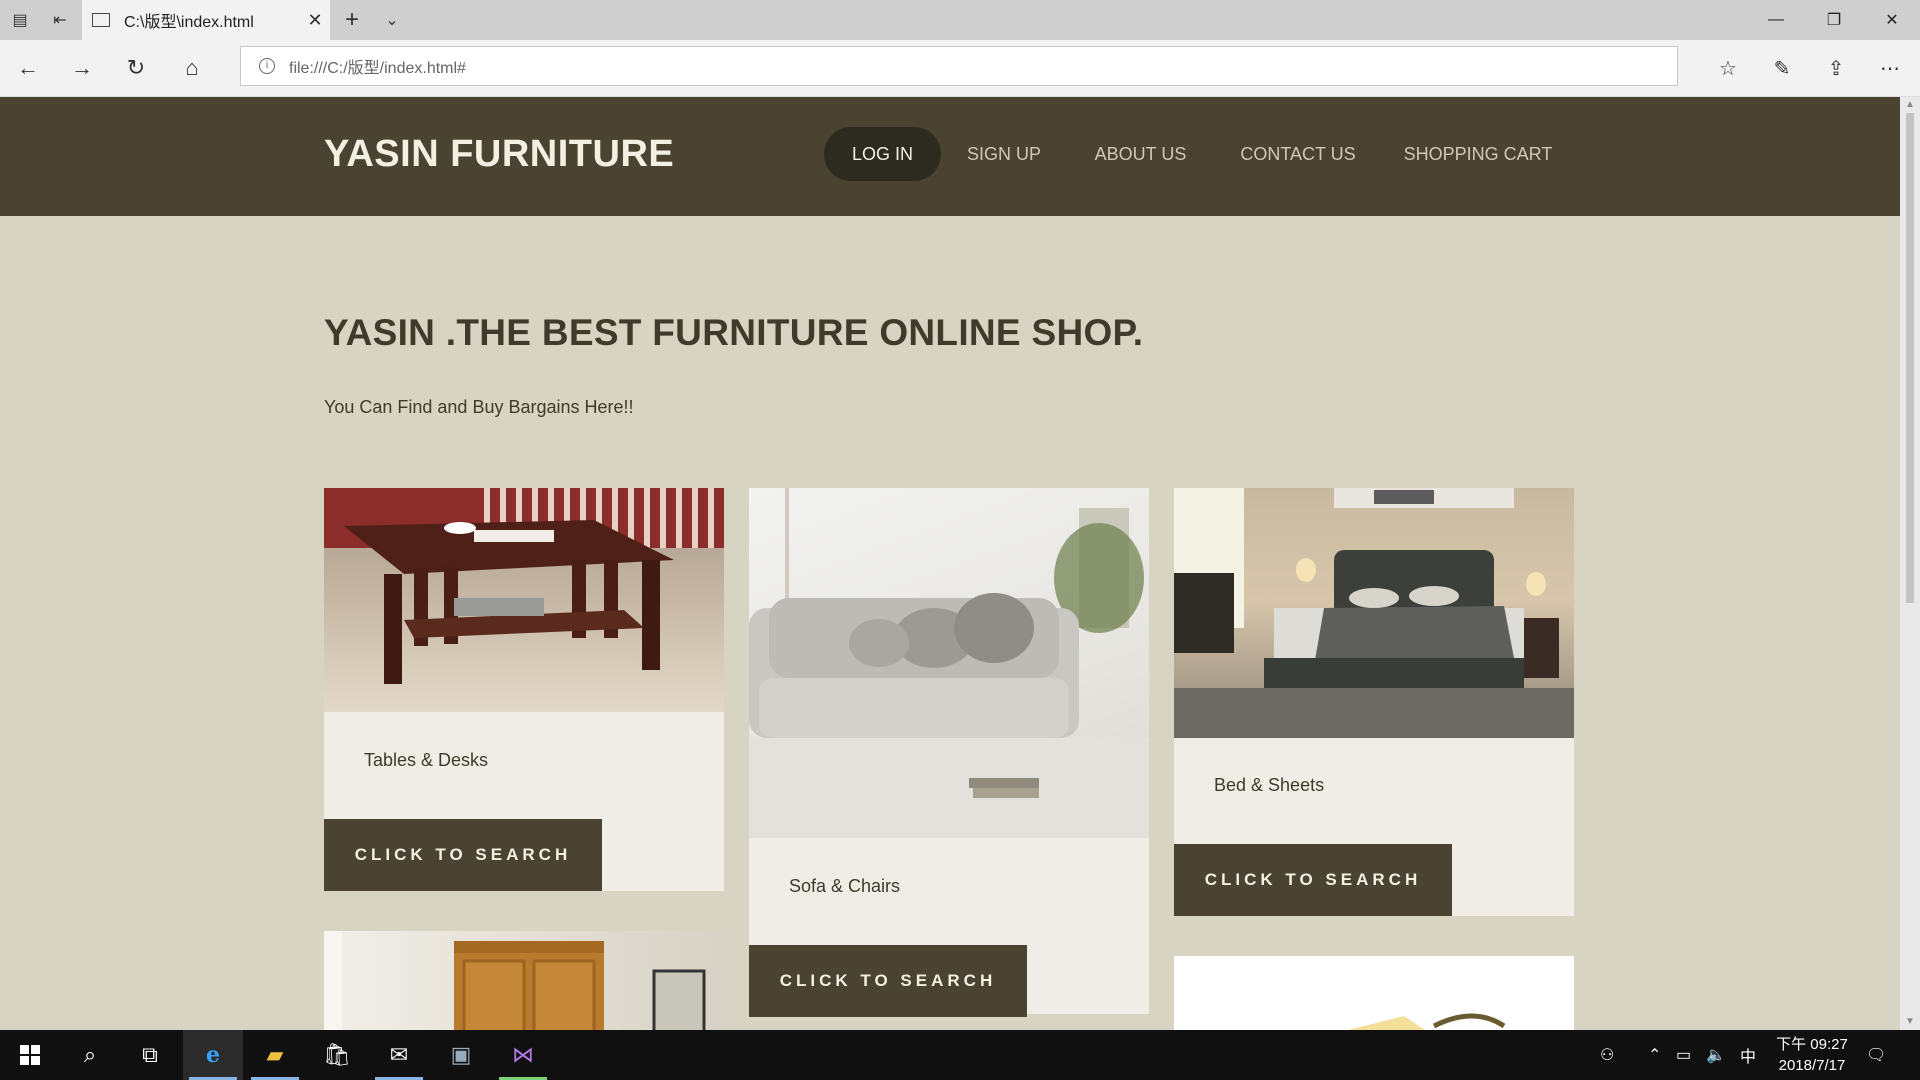 Image resolution: width=1920 pixels, height=1080 pixels. Describe the element at coordinates (1890, 68) in the screenshot. I see `more-icon: ⋯` at that location.